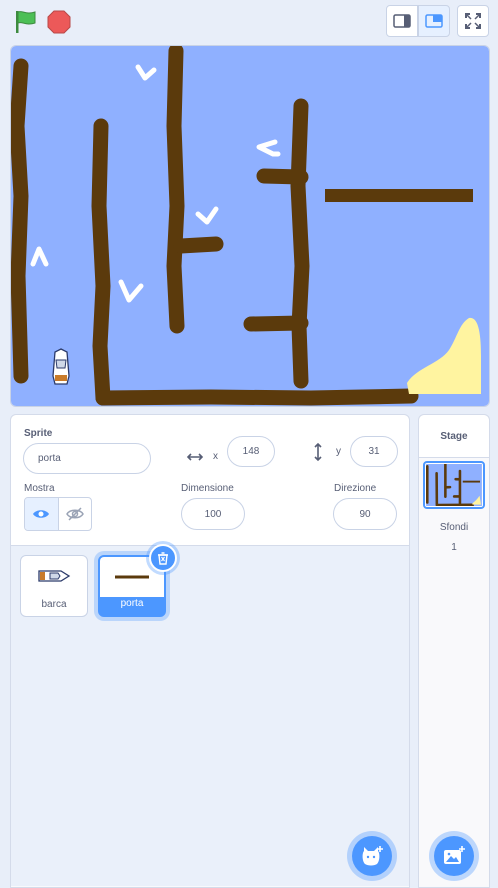 The height and width of the screenshot is (888, 498). I want to click on cat-add-icon, so click(372, 856).